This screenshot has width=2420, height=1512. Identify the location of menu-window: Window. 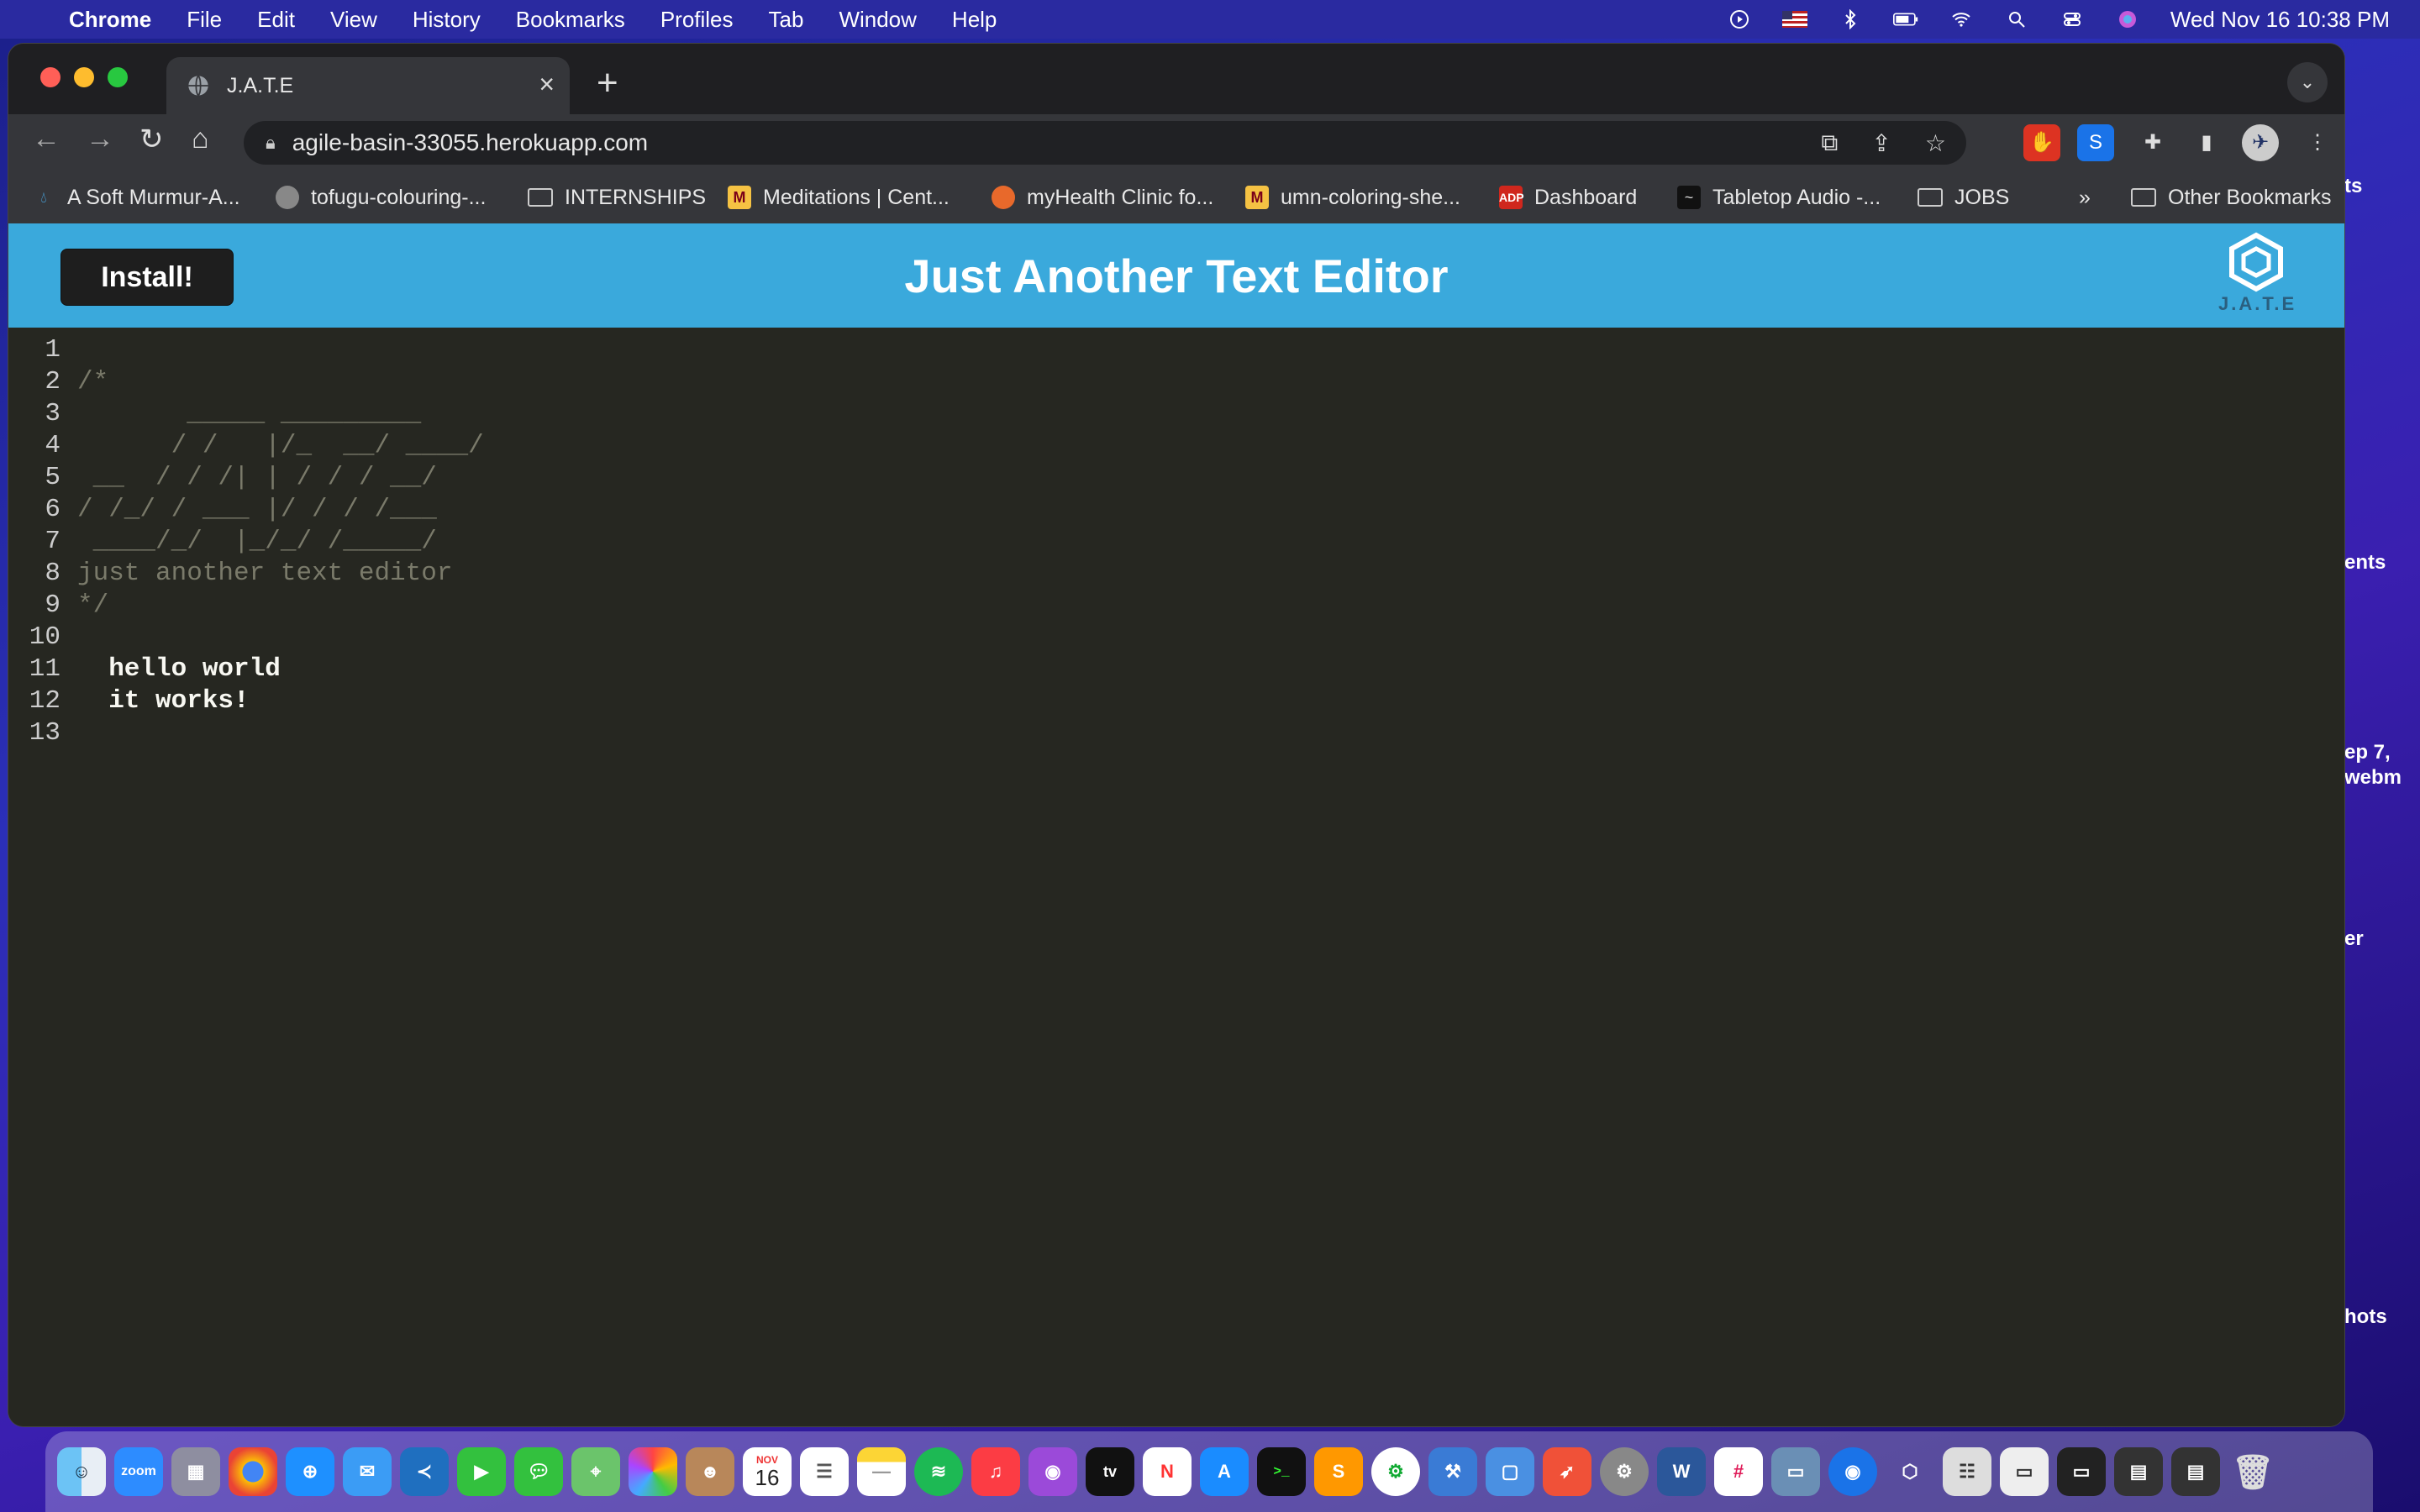
(877, 20).